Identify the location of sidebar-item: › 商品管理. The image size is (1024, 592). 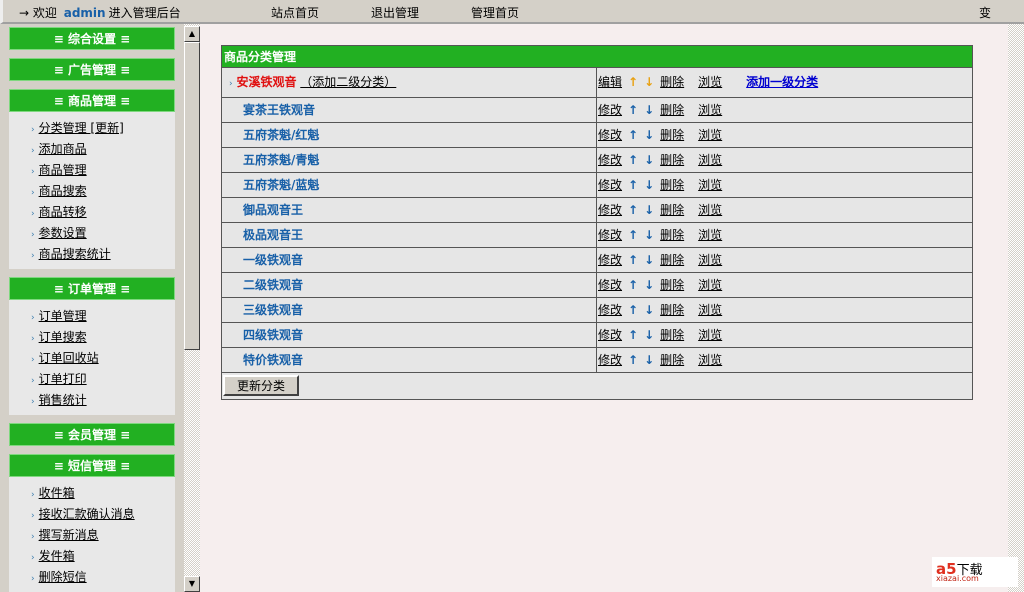
(103, 170).